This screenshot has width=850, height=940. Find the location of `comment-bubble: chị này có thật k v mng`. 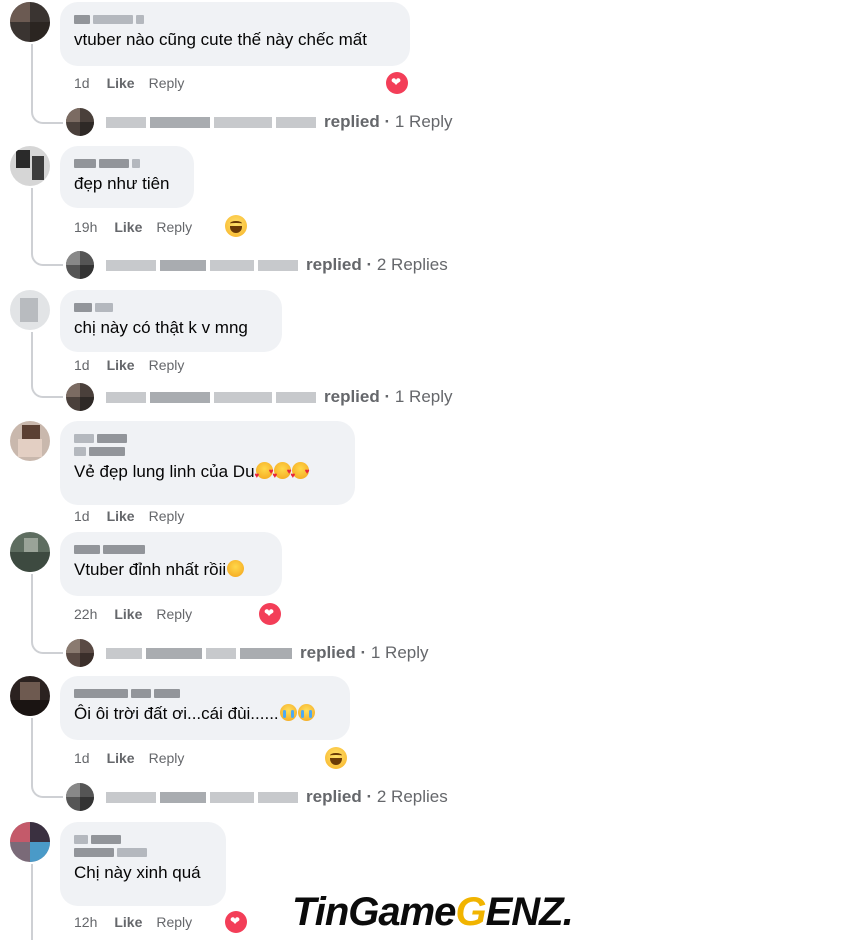

comment-bubble: chị này có thật k v mng is located at coordinates (171, 321).